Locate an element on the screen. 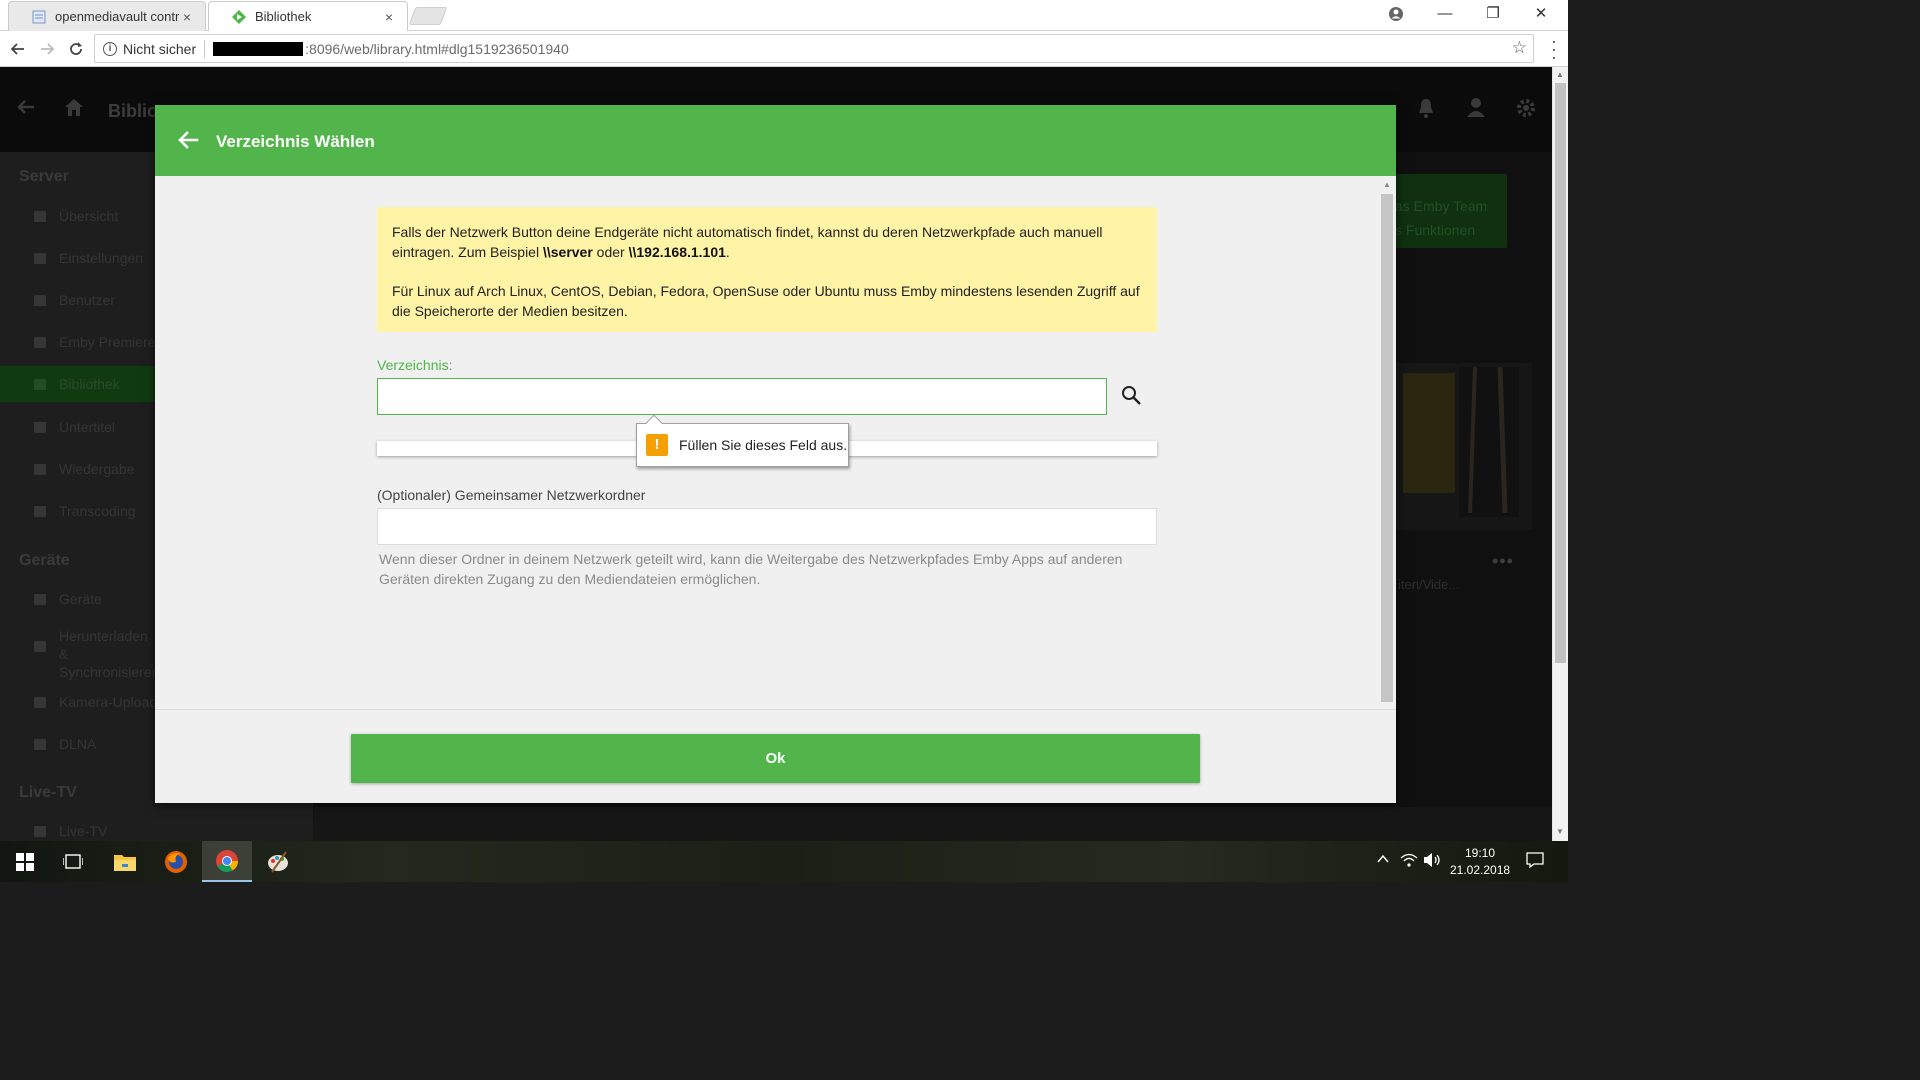 The image size is (1920, 1080). start-button is located at coordinates (25, 861).